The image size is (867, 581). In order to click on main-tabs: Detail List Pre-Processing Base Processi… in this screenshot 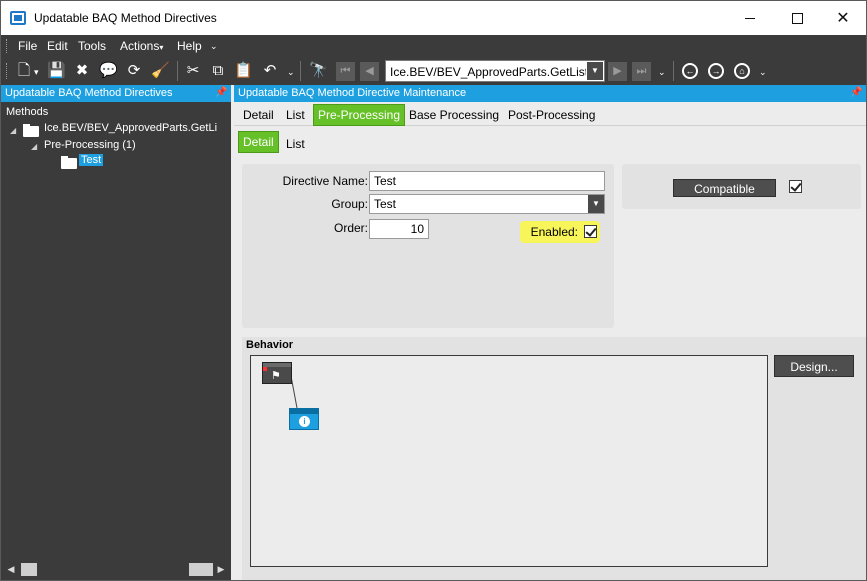, I will do `click(550, 114)`.